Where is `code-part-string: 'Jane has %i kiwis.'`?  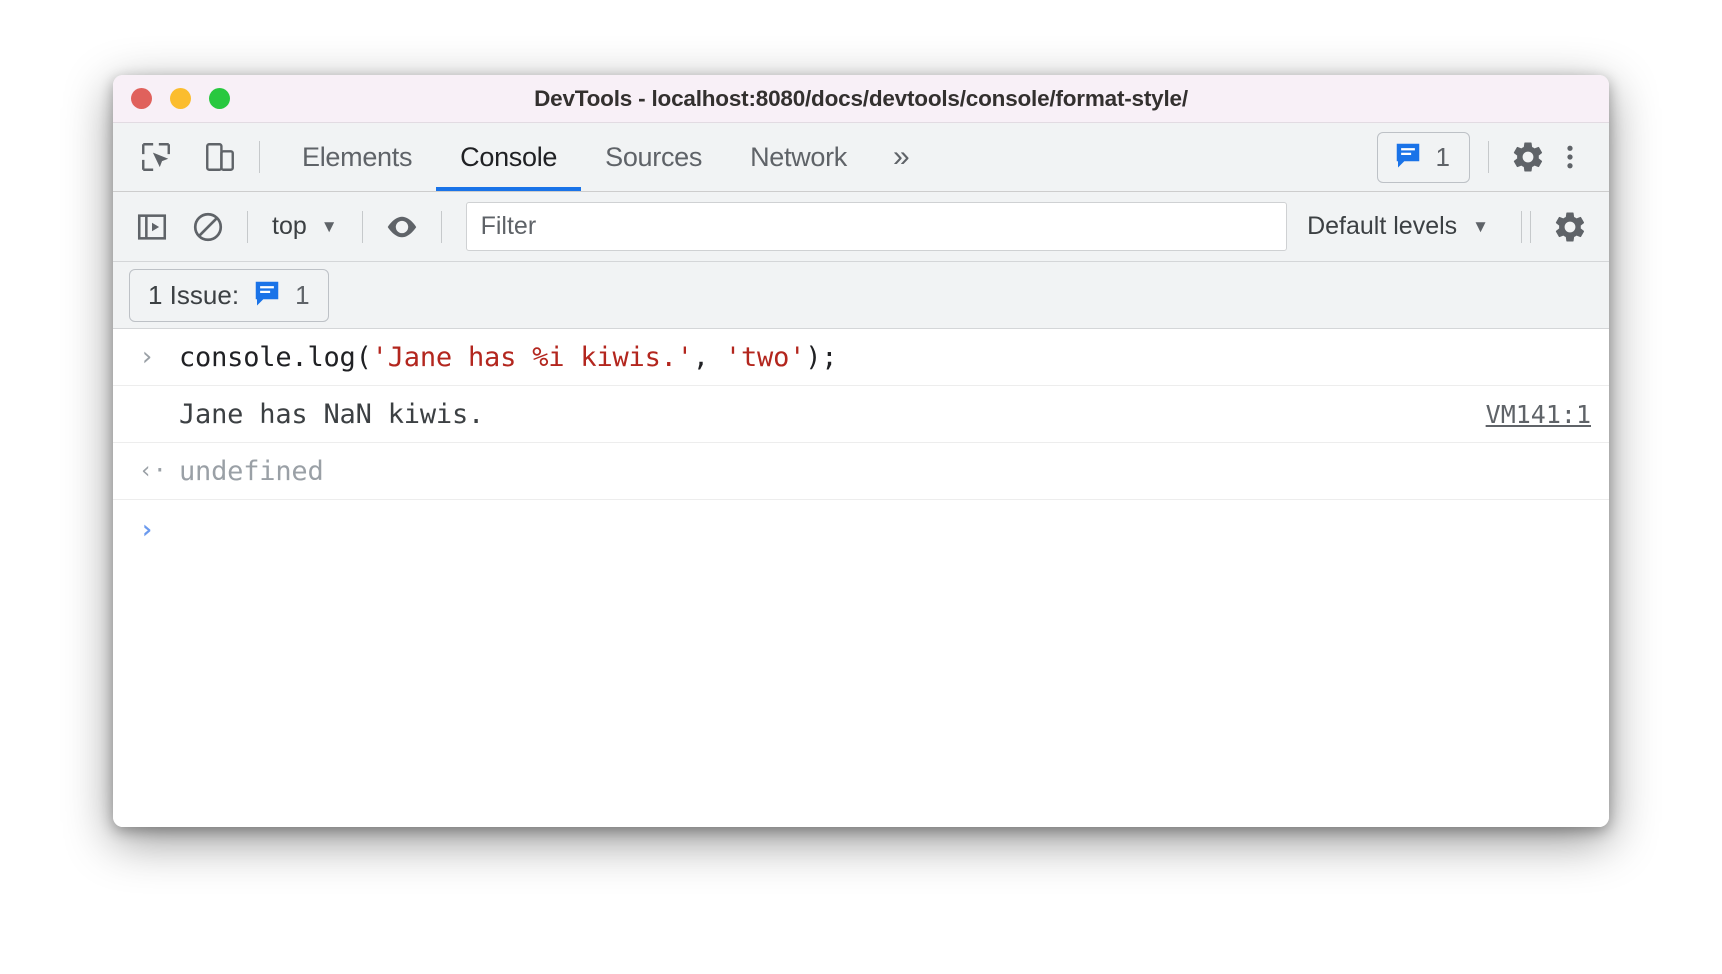
code-part-string: 'Jane has %i kiwis.' is located at coordinates (532, 357).